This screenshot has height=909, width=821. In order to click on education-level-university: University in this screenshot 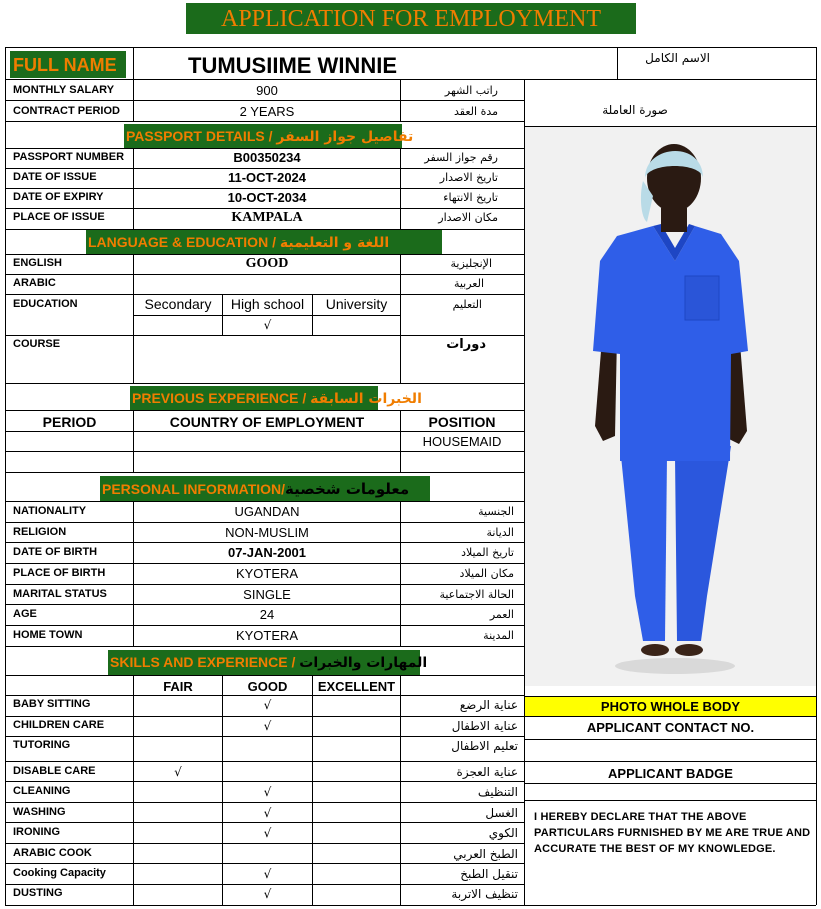, I will do `click(356, 304)`.